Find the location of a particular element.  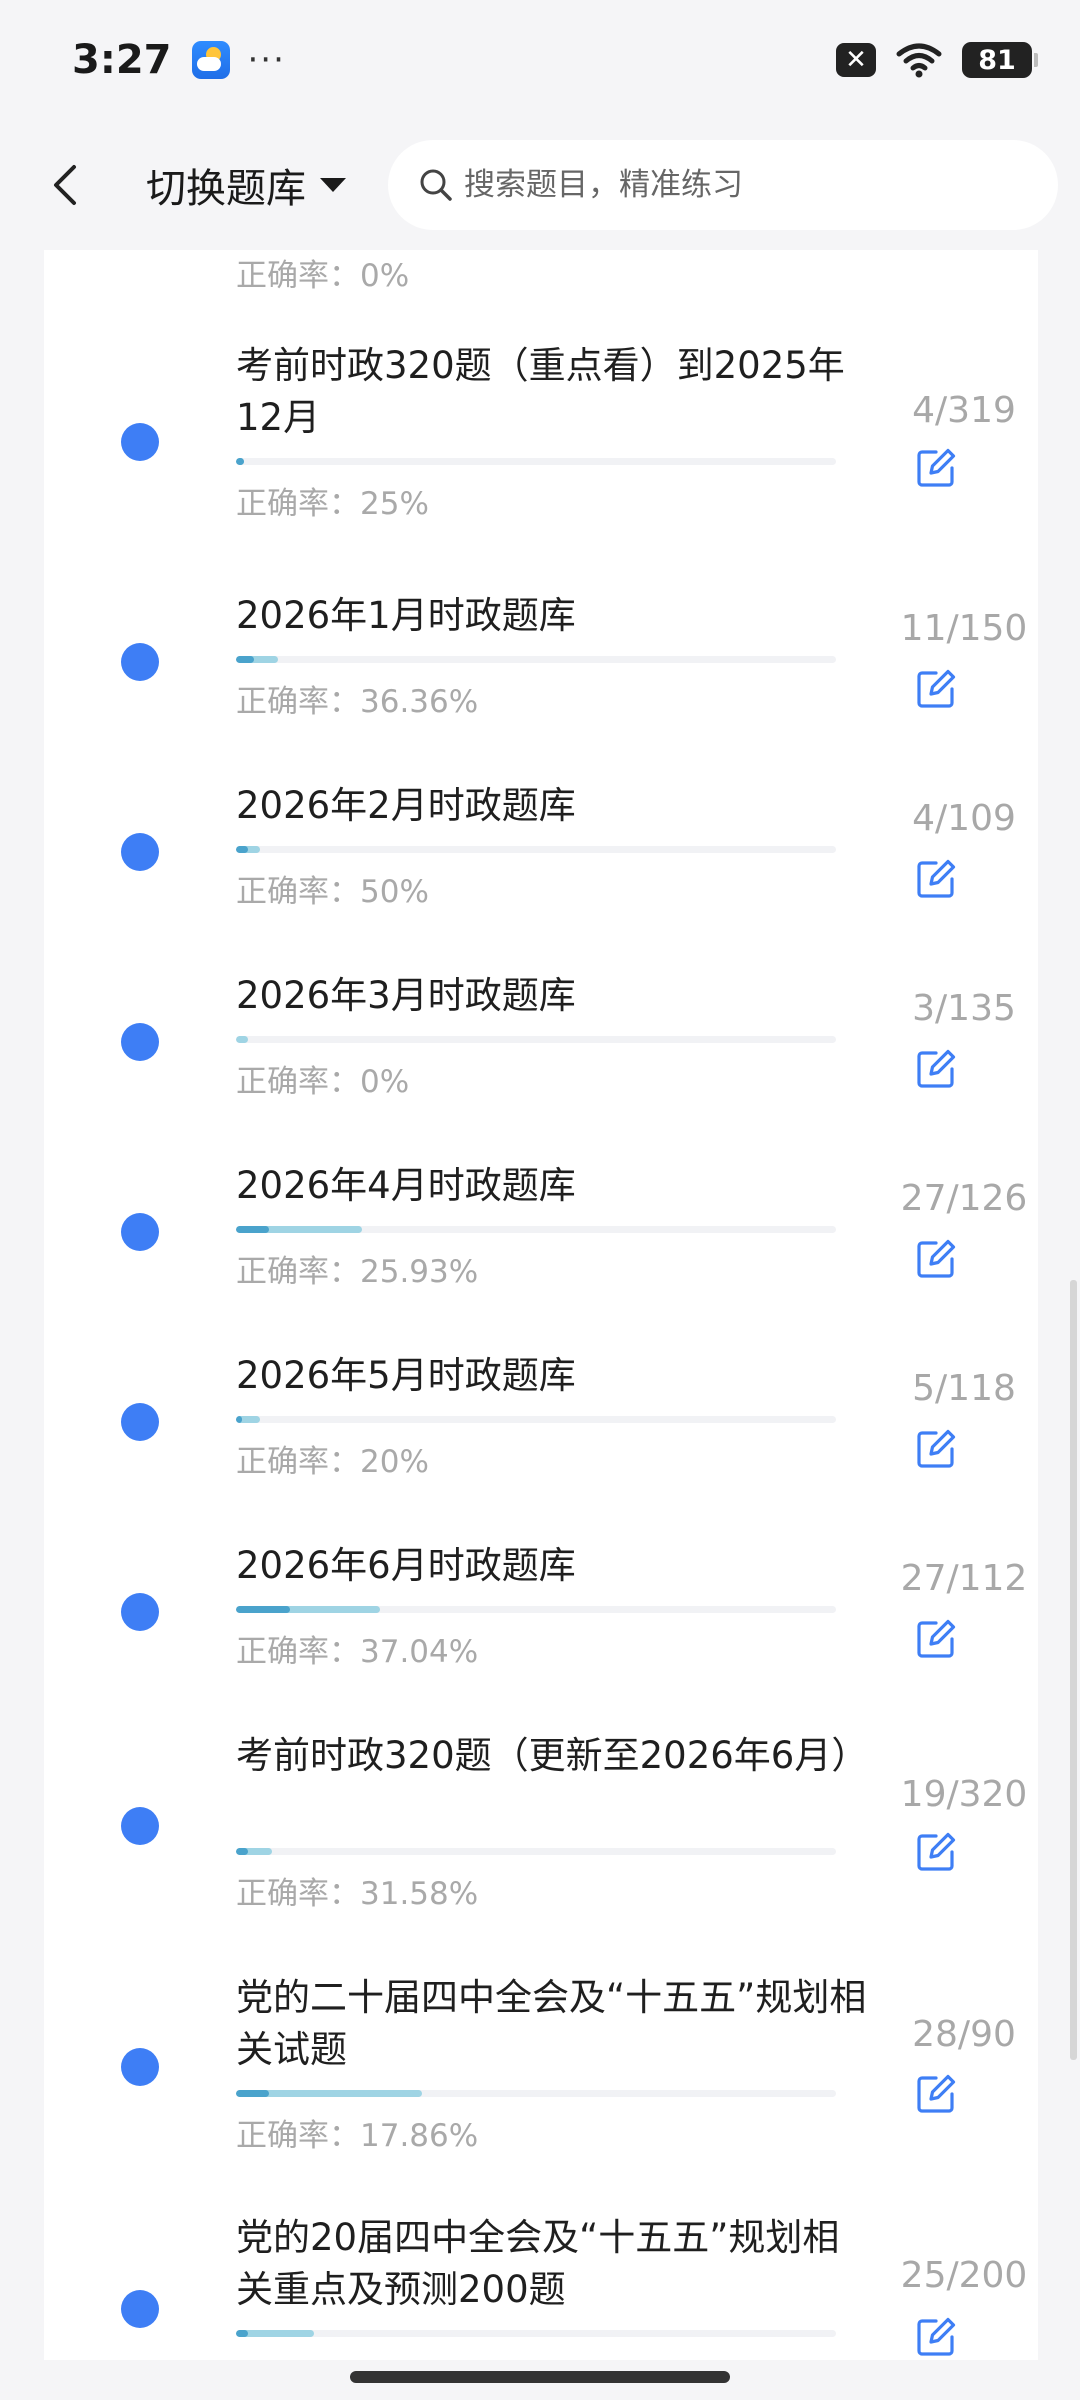

item-title: 考前时政320题（更新至2026年6月） is located at coordinates (552, 1755).